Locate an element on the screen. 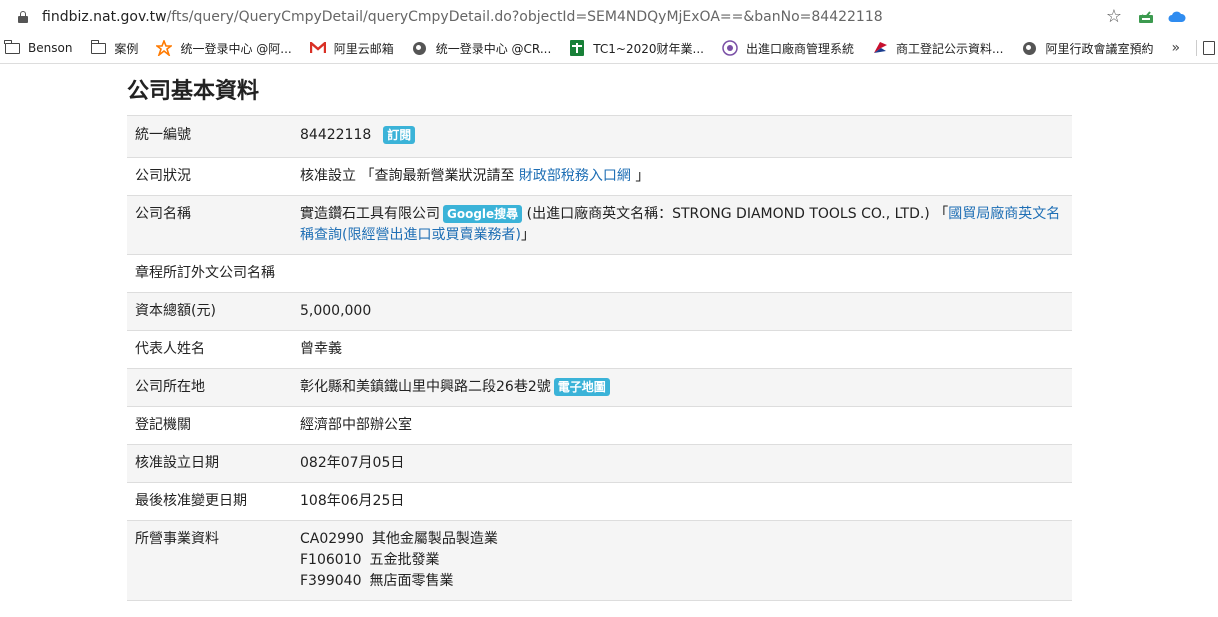 The width and height of the screenshot is (1218, 617). table-row: 核准設立日期 082年07月05日 is located at coordinates (599, 463).